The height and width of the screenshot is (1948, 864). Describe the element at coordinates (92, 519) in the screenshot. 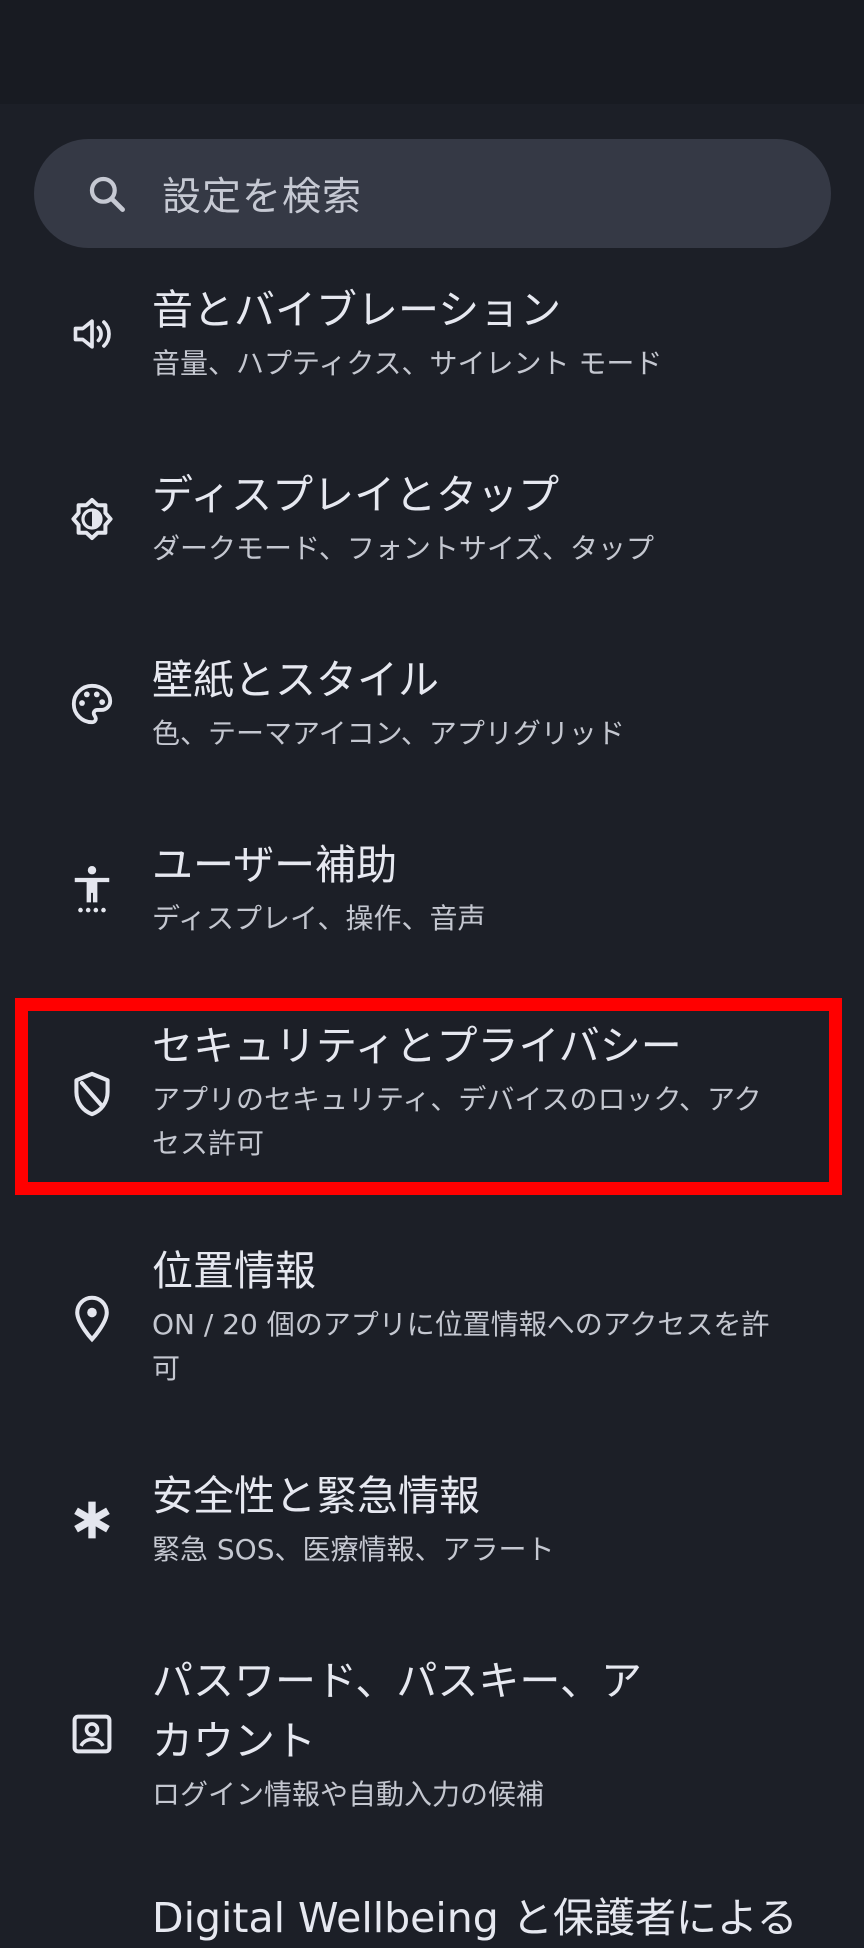

I see `brightness-icon` at that location.